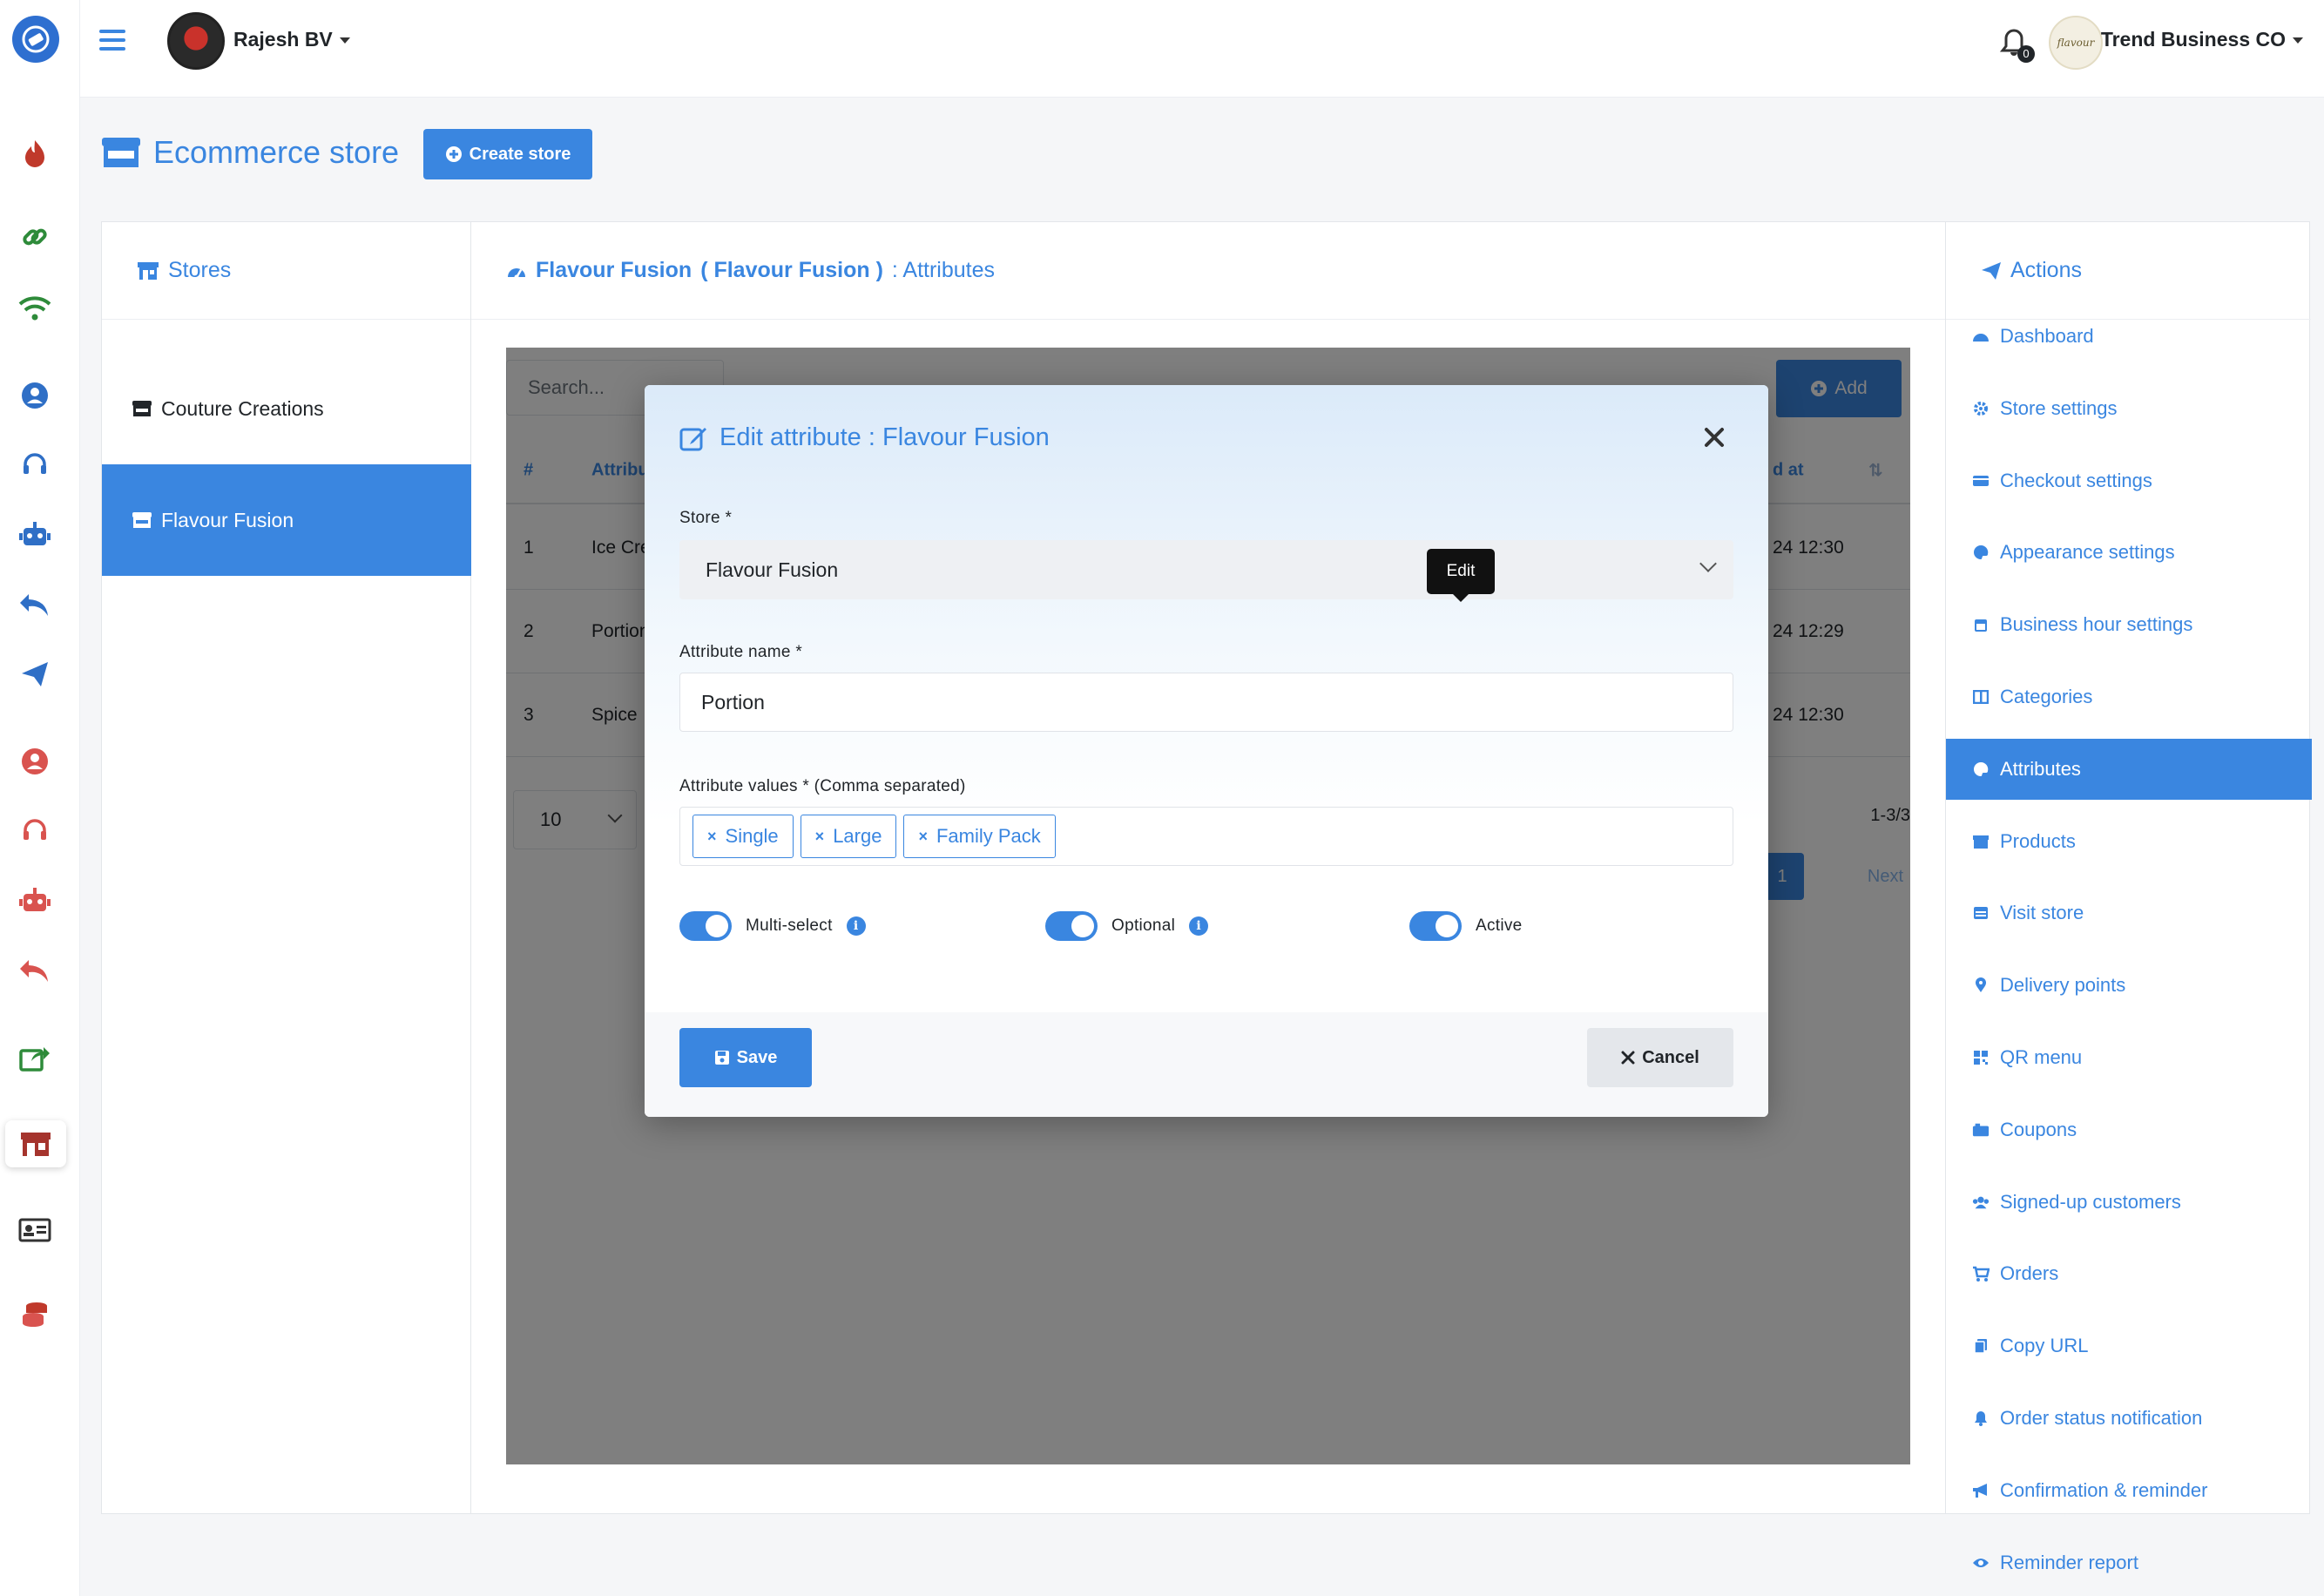 Image resolution: width=2324 pixels, height=1596 pixels. Describe the element at coordinates (1981, 1346) in the screenshot. I see `copy-icon` at that location.